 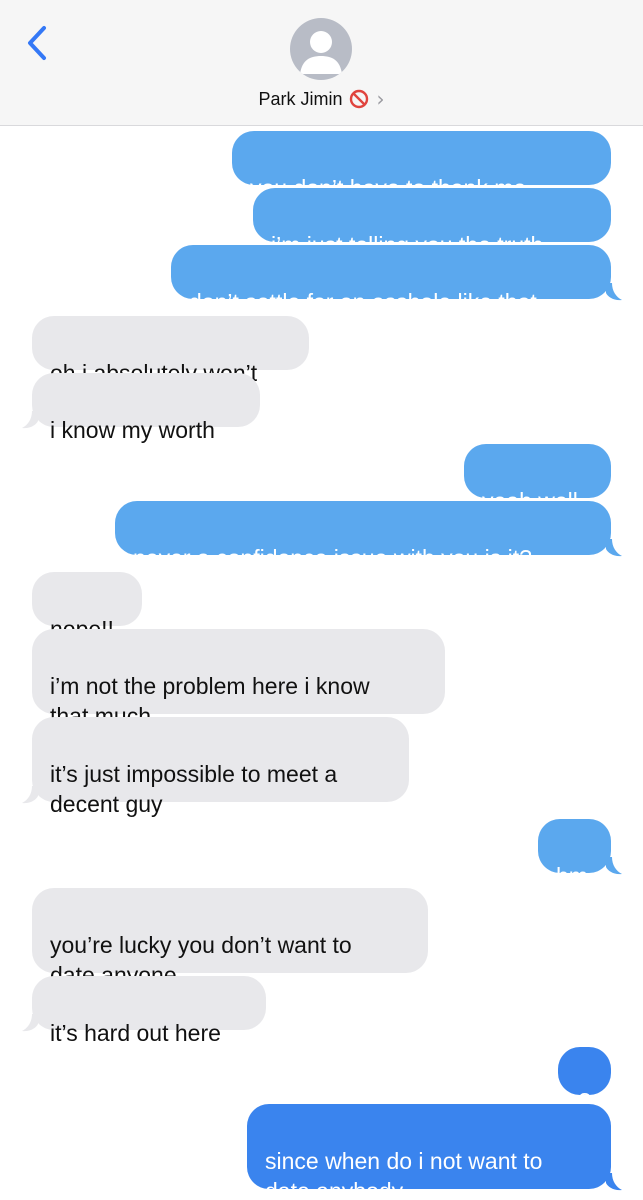 What do you see at coordinates (584, 1080) in the screenshot?
I see `outgoing-message: ?` at bounding box center [584, 1080].